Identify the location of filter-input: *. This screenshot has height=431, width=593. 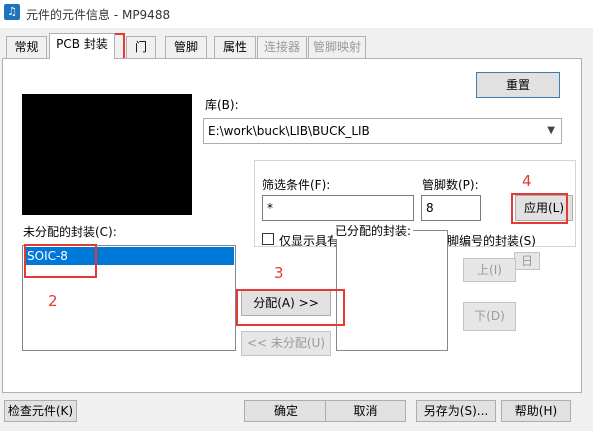
(338, 208).